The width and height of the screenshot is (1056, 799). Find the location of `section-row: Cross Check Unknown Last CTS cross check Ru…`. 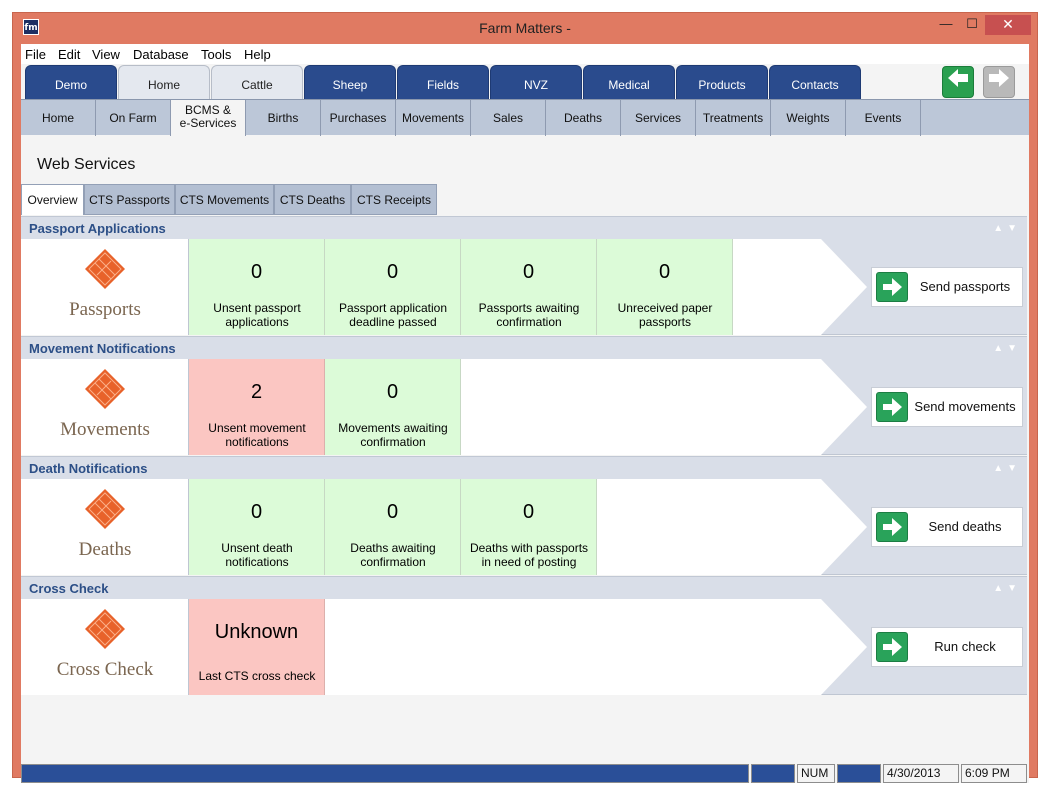

section-row: Cross Check Unknown Last CTS cross check Ru… is located at coordinates (524, 647).